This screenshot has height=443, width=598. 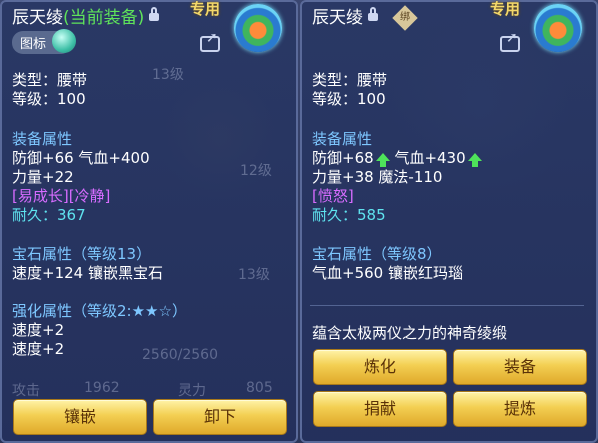 I want to click on stat-defense: 防御+68, so click(x=343, y=158).